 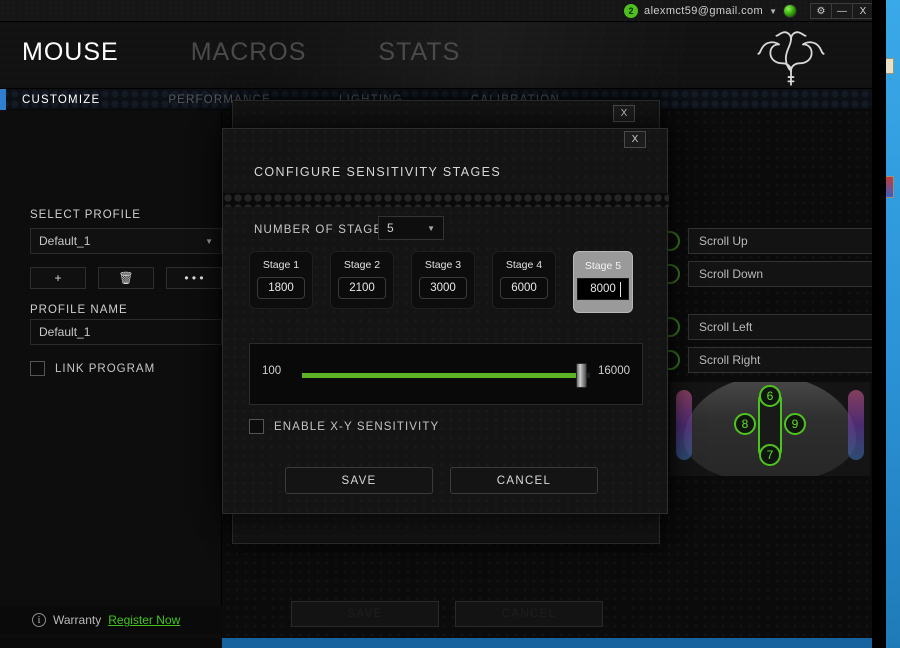 What do you see at coordinates (272, 371) in the screenshot?
I see `slider-min-label: 100` at bounding box center [272, 371].